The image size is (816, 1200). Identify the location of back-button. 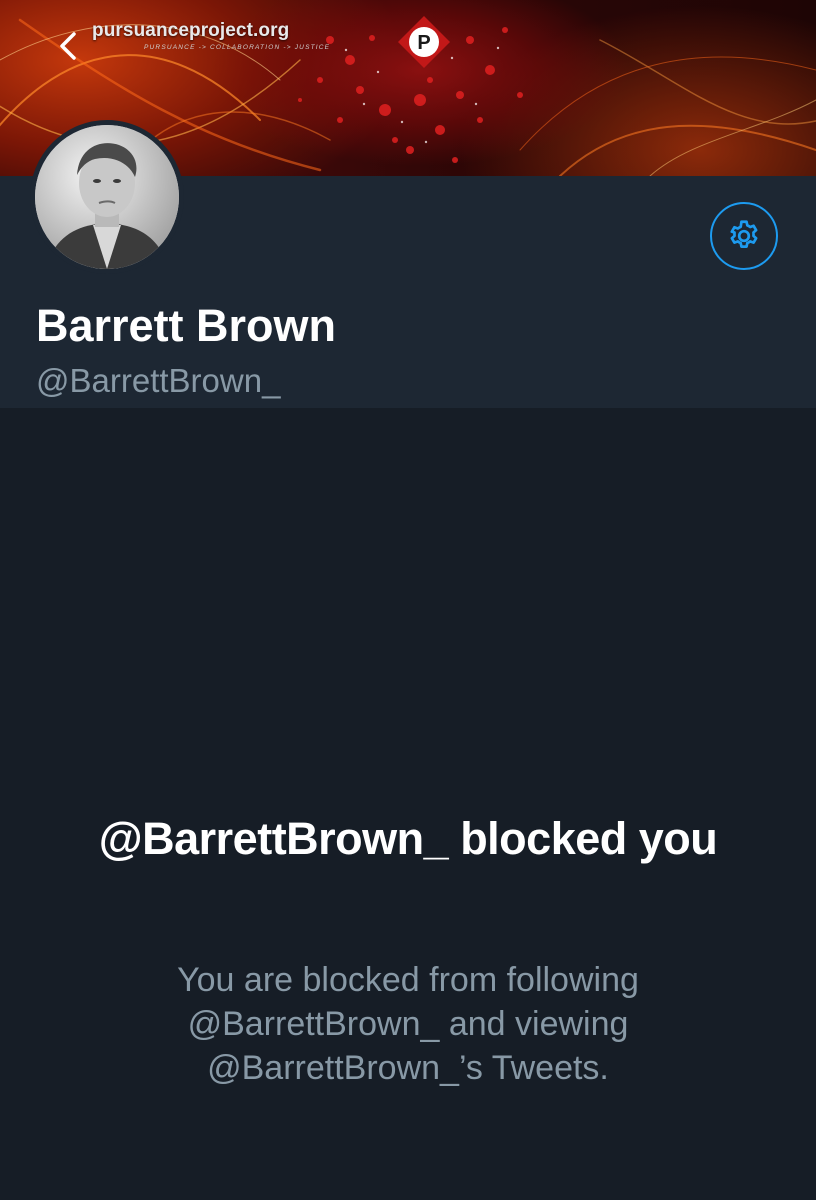
(70, 46).